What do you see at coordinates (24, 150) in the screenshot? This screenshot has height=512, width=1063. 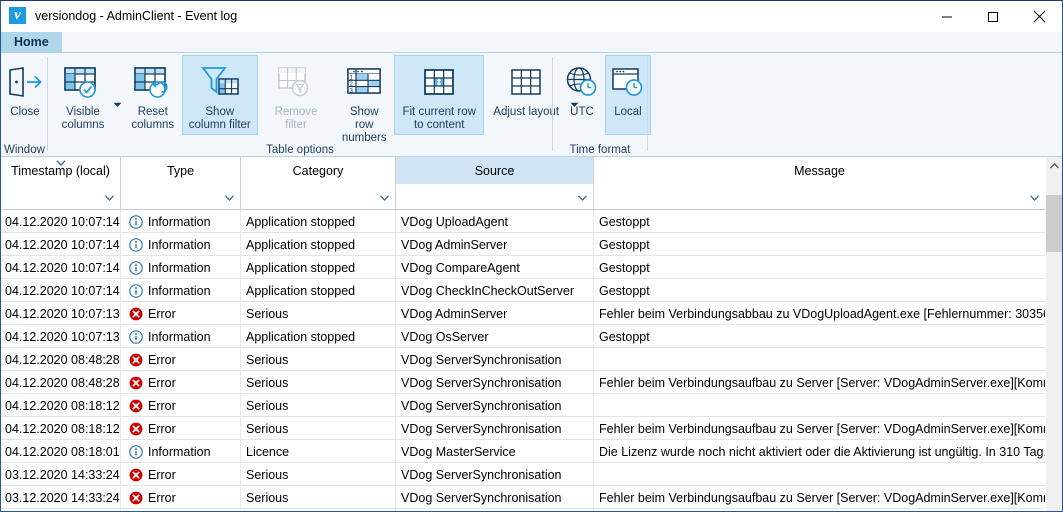 I see `ribbon-group-window-label: Window` at bounding box center [24, 150].